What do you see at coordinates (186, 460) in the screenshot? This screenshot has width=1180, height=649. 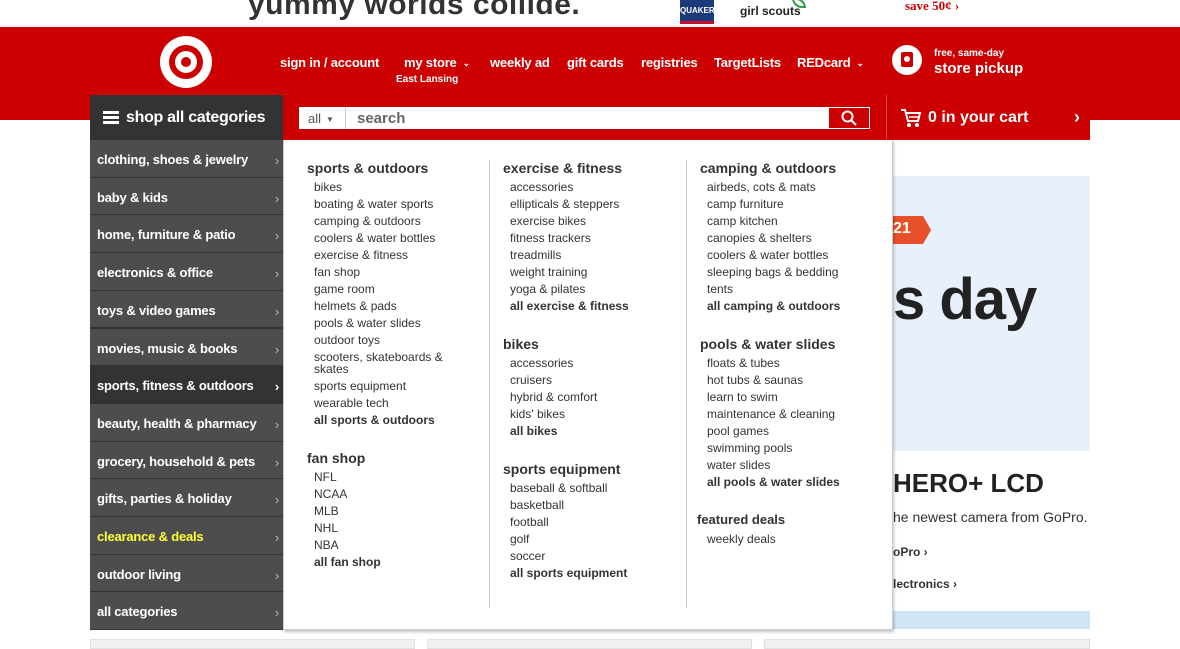 I see `category-grocery: grocery, household & pets ›` at bounding box center [186, 460].